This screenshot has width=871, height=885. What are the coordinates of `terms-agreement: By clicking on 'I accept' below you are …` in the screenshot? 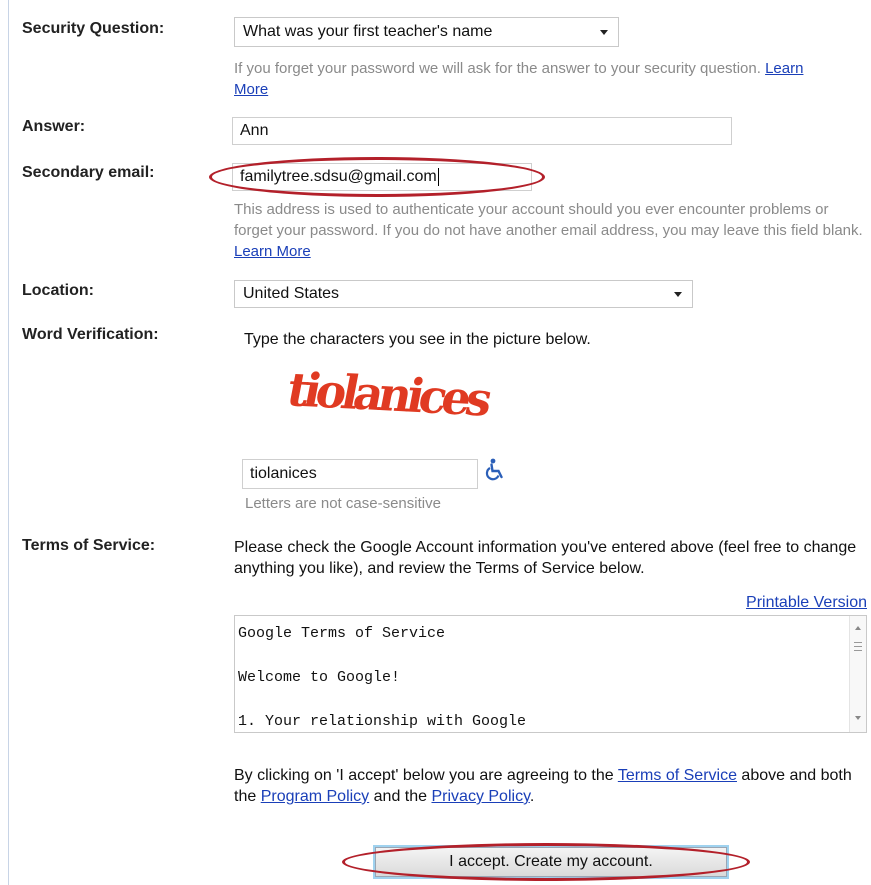 It's located at (543, 786).